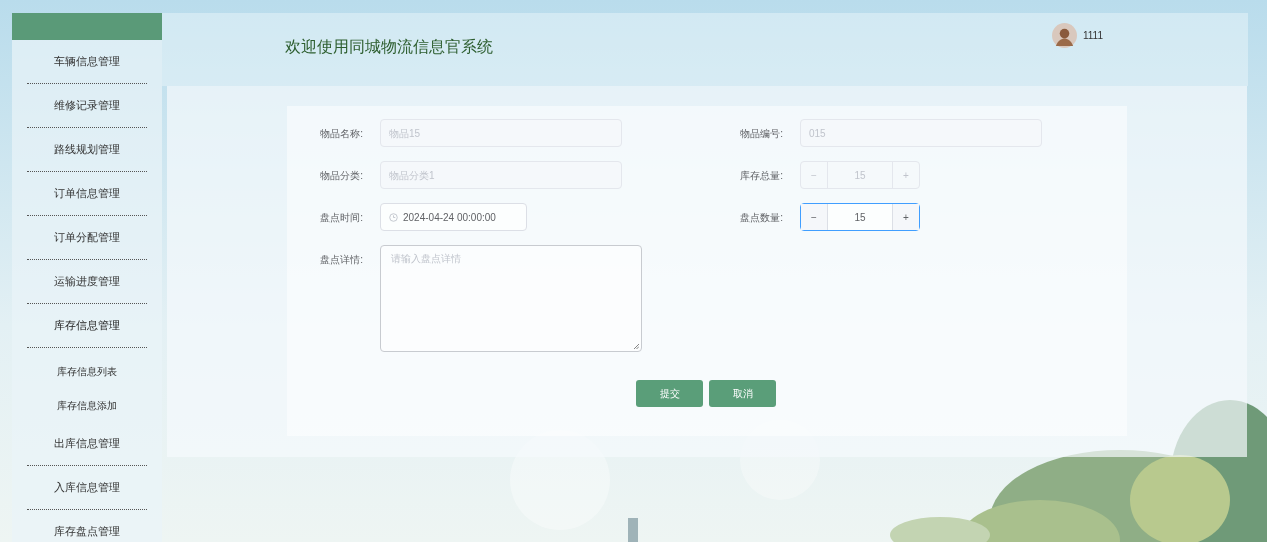 The height and width of the screenshot is (542, 1267). Describe the element at coordinates (341, 175) in the screenshot. I see `field-label: 物品分类:` at that location.